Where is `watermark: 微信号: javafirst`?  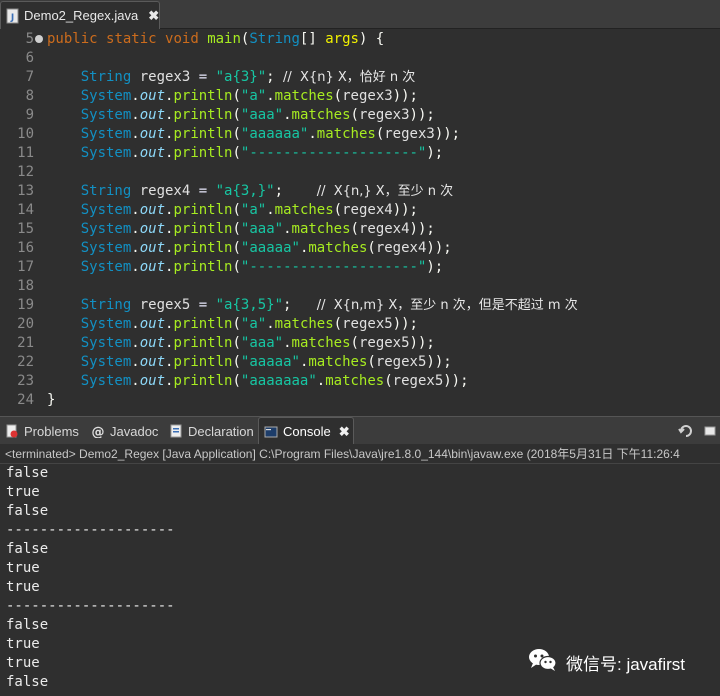 watermark: 微信号: javafirst is located at coordinates (606, 662).